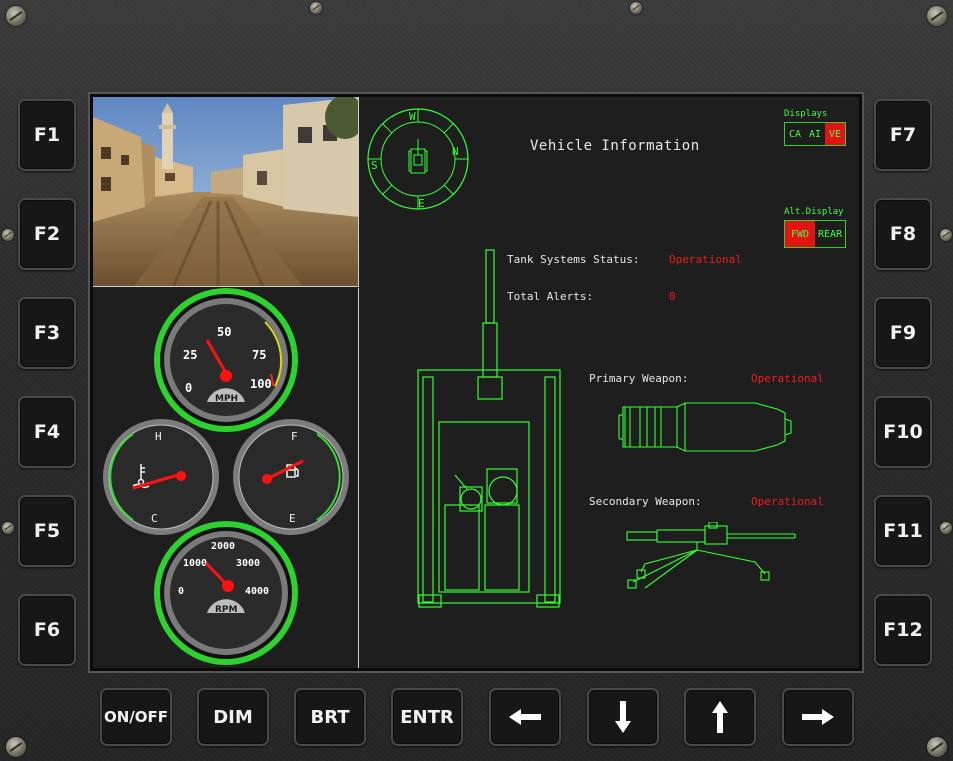 Image resolution: width=953 pixels, height=761 pixels. I want to click on brt-button: BRT, so click(330, 717).